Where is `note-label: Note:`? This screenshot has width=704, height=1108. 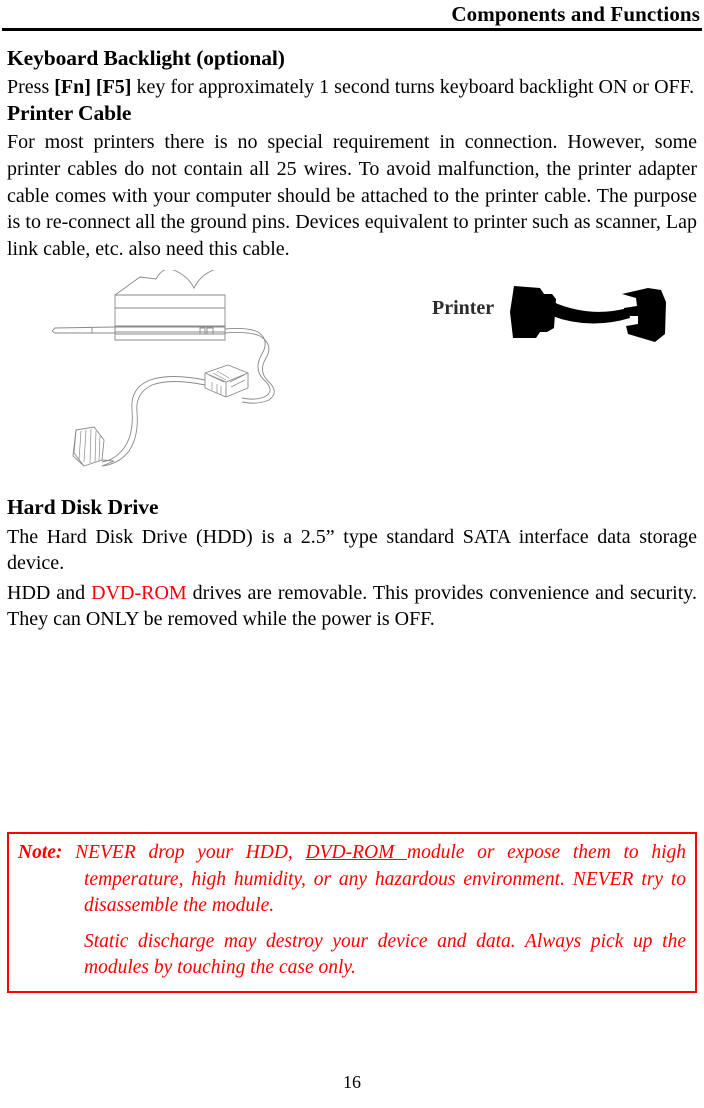 note-label: Note: is located at coordinates (40, 852).